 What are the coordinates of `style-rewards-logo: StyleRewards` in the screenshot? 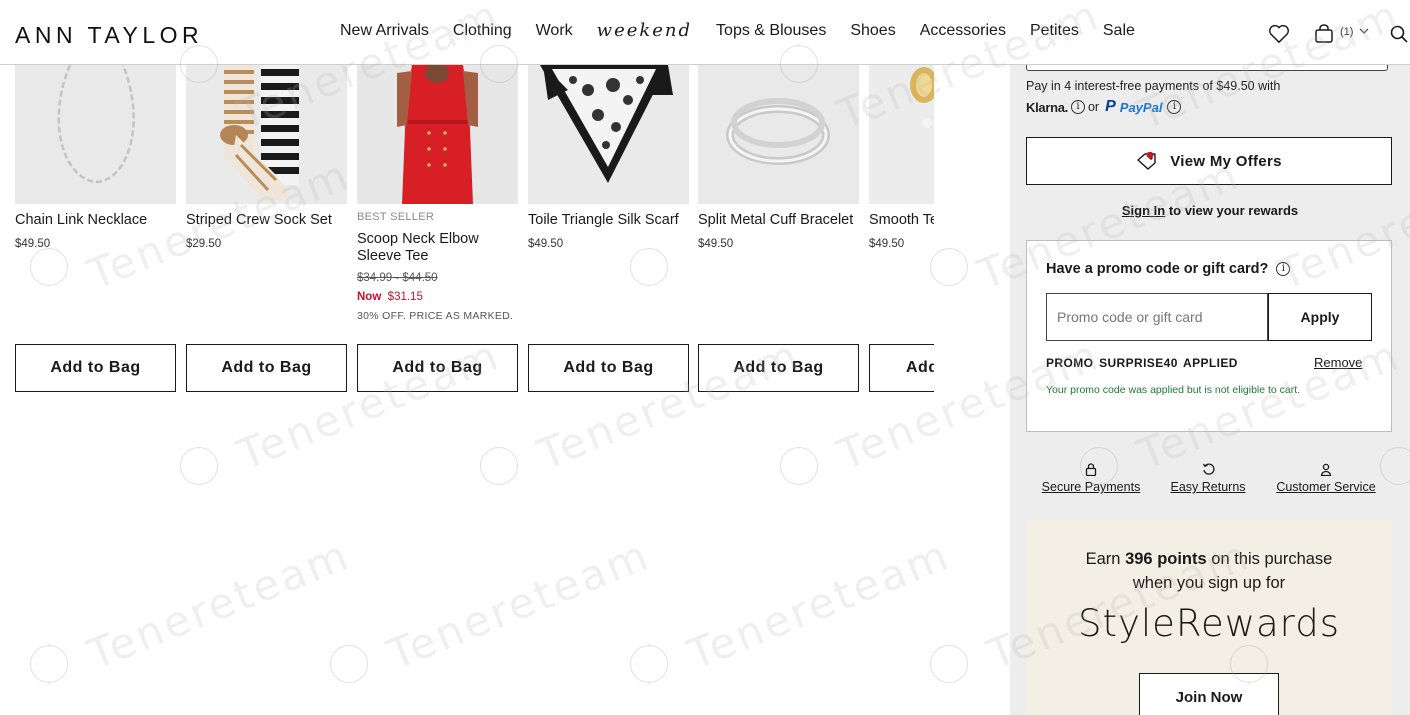 It's located at (1208, 623).